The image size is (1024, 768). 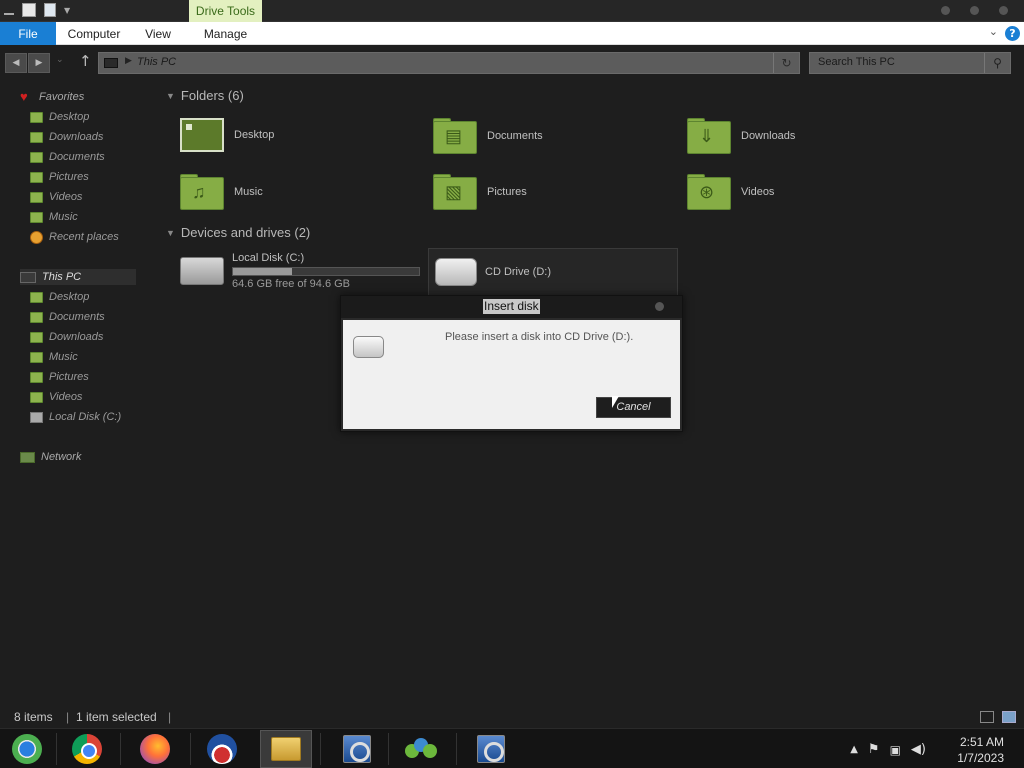 I want to click on help-icon: ?, so click(x=1012, y=33).